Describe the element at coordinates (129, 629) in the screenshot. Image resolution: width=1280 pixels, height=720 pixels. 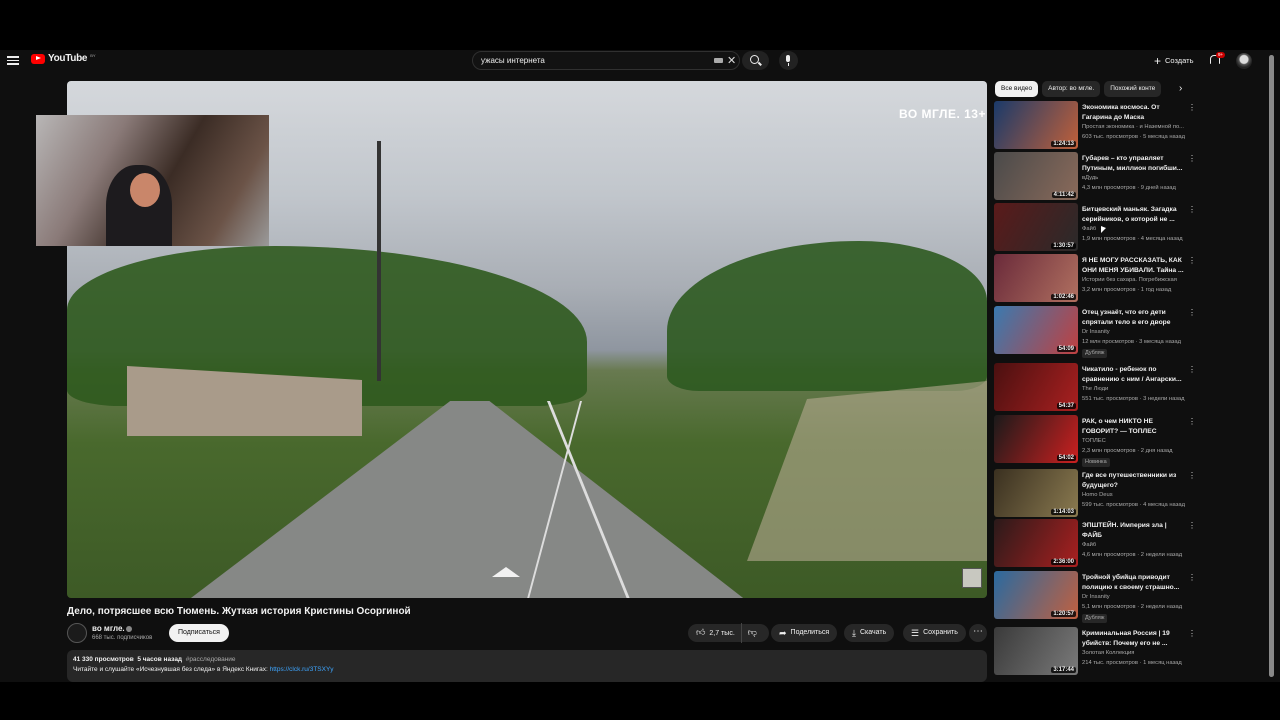
I see `verified-icon` at that location.